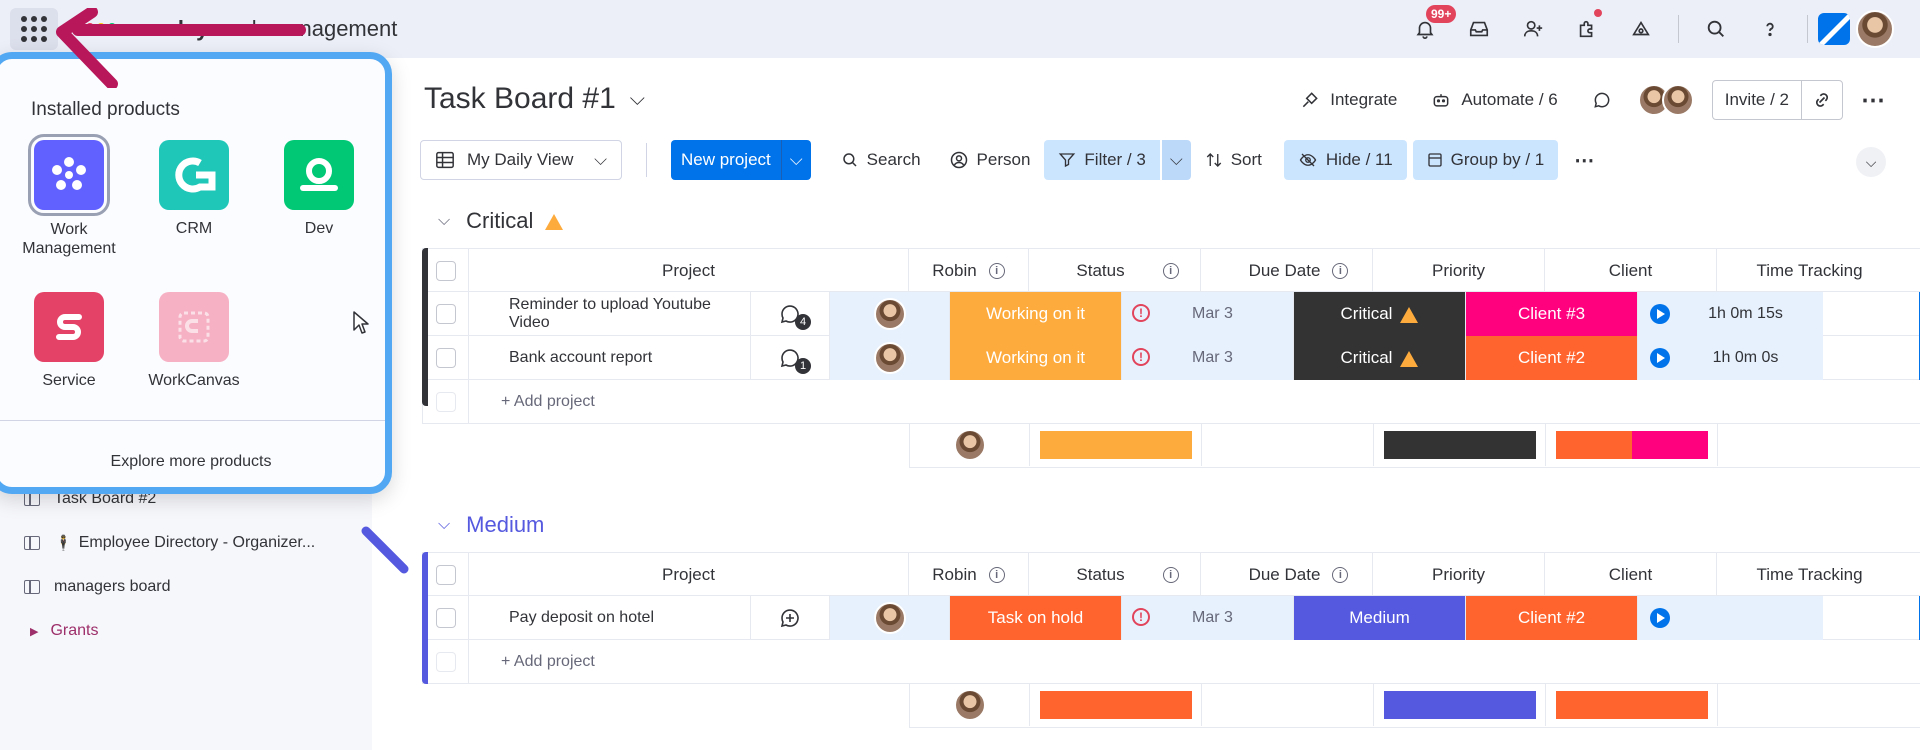 This screenshot has width=1920, height=750. What do you see at coordinates (1345, 160) in the screenshot?
I see `hide-columns-button: Hide / 11` at bounding box center [1345, 160].